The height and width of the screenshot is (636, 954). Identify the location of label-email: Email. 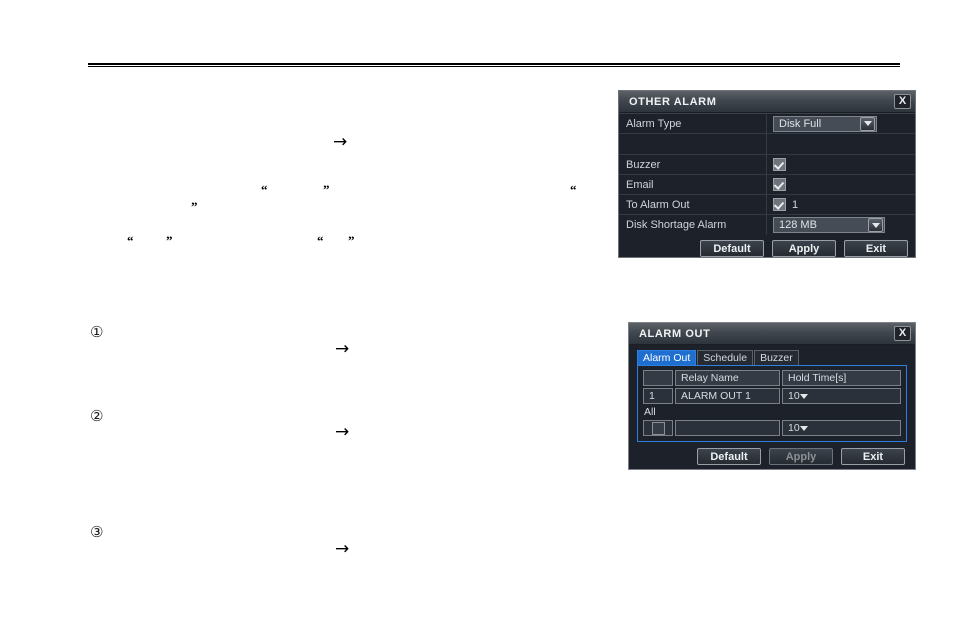
(693, 184).